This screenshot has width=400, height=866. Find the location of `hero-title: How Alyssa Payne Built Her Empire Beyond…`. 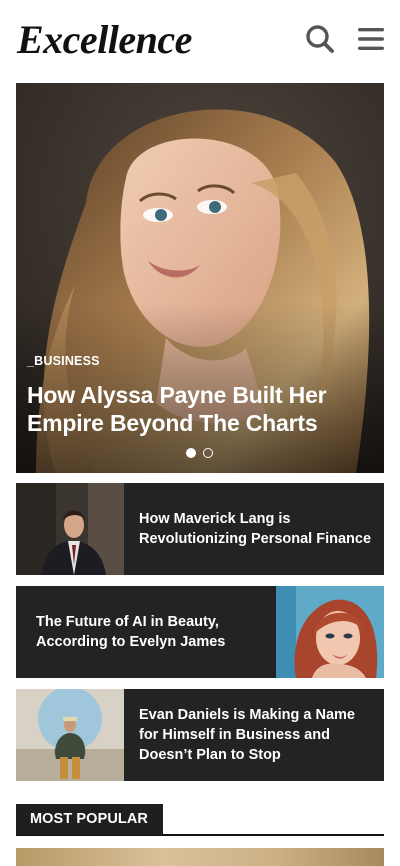

hero-title: How Alyssa Payne Built Her Empire Beyond… is located at coordinates (197, 409).